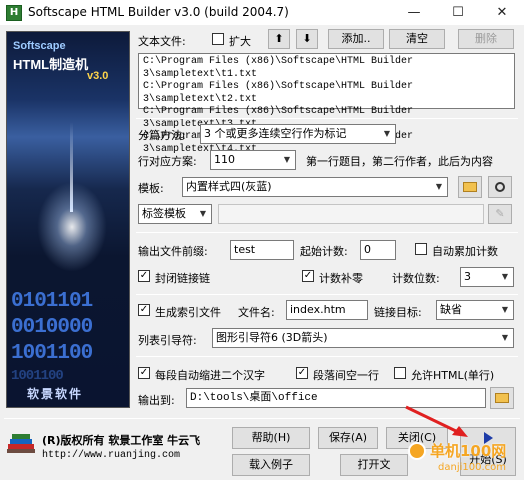 The height and width of the screenshot is (480, 524). Describe the element at coordinates (188, 312) in the screenshot. I see `generate-index-label: 生成索引文件` at that location.